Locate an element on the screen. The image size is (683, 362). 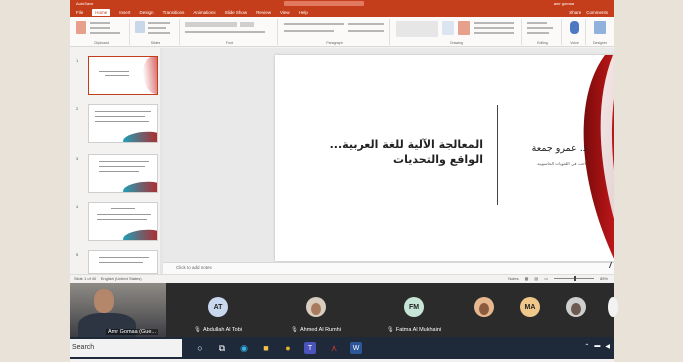
notes-pane: Click to add notes is located at coordinates (388, 268).